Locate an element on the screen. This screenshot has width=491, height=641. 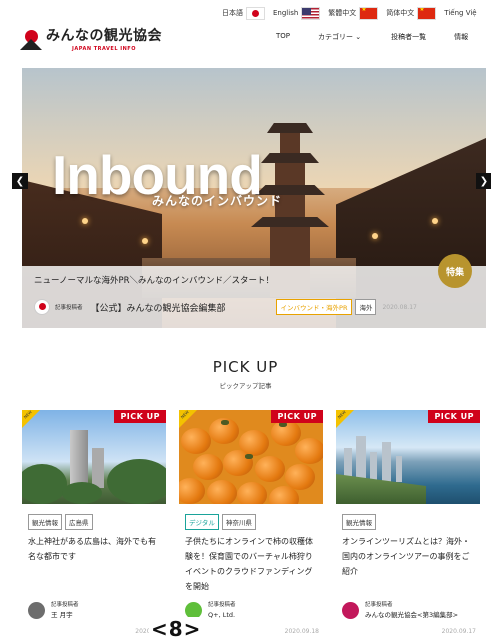
tag-kanagawa: 神奈川県 is located at coordinates (238, 522).